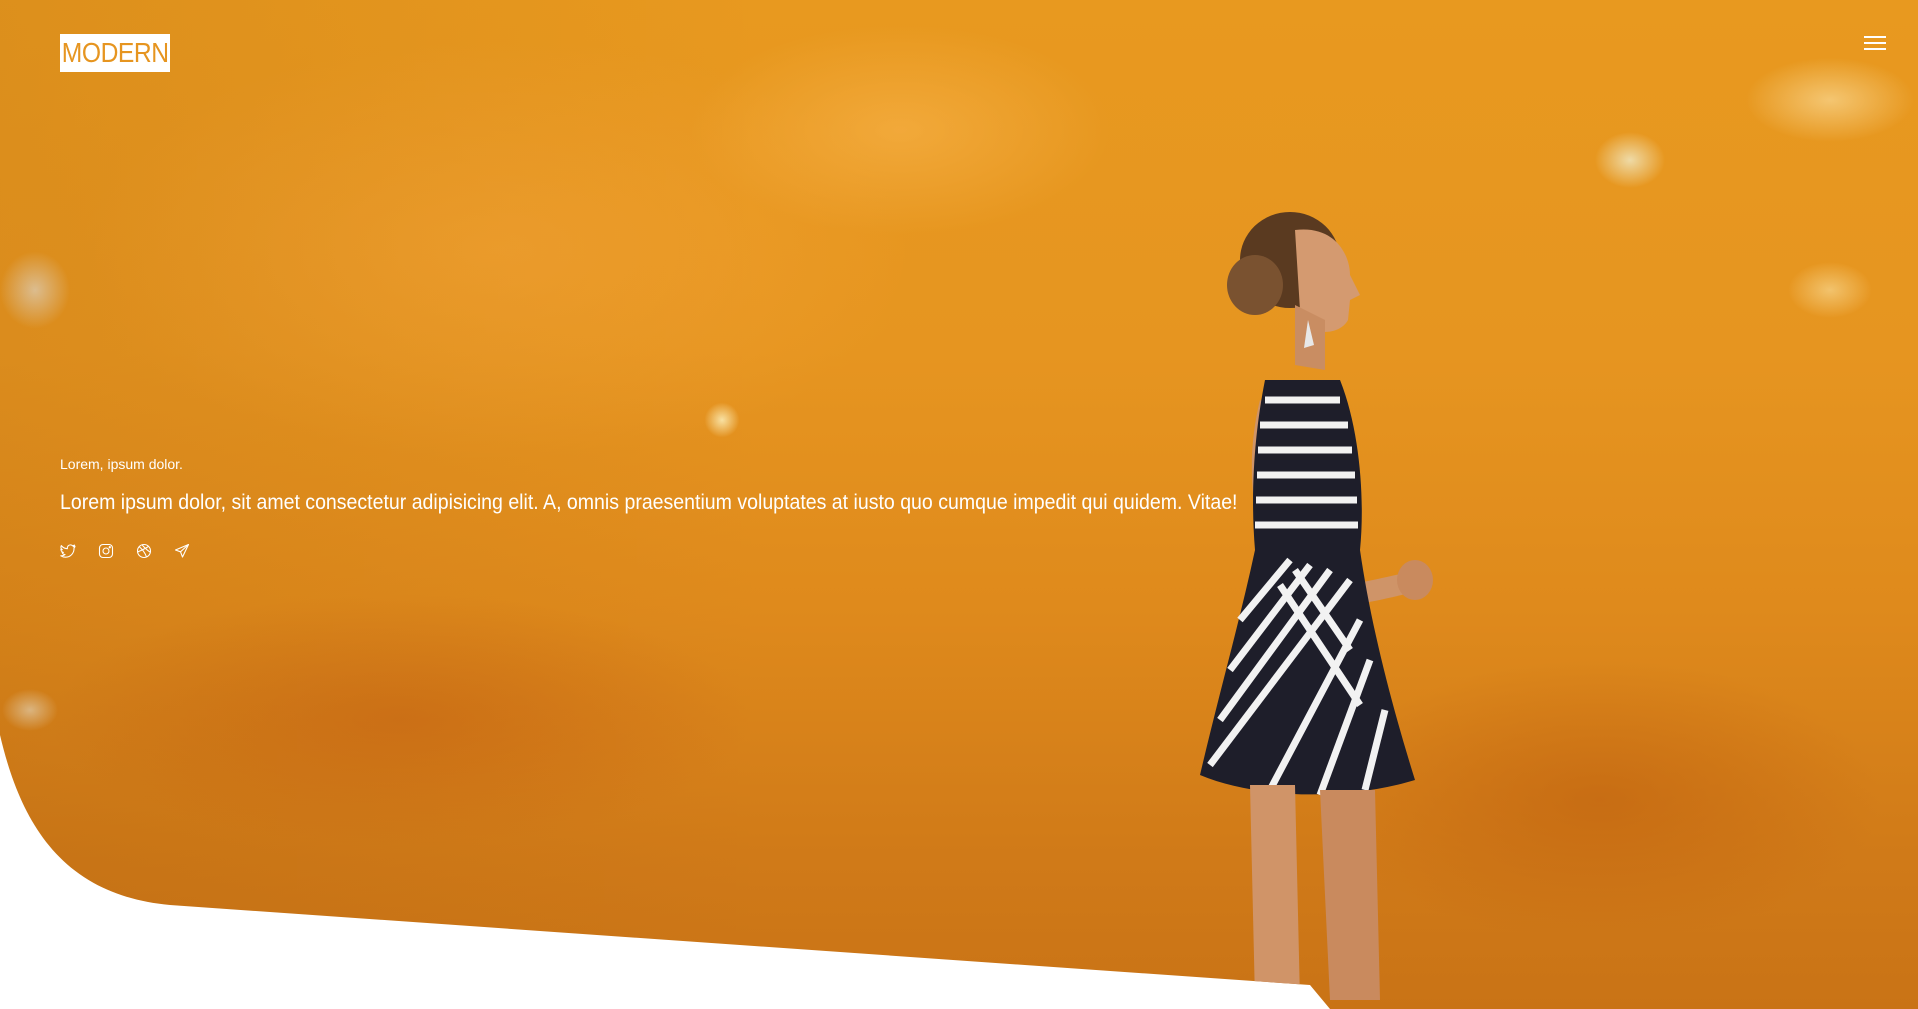  What do you see at coordinates (115, 53) in the screenshot?
I see `site-logo: MODERN` at bounding box center [115, 53].